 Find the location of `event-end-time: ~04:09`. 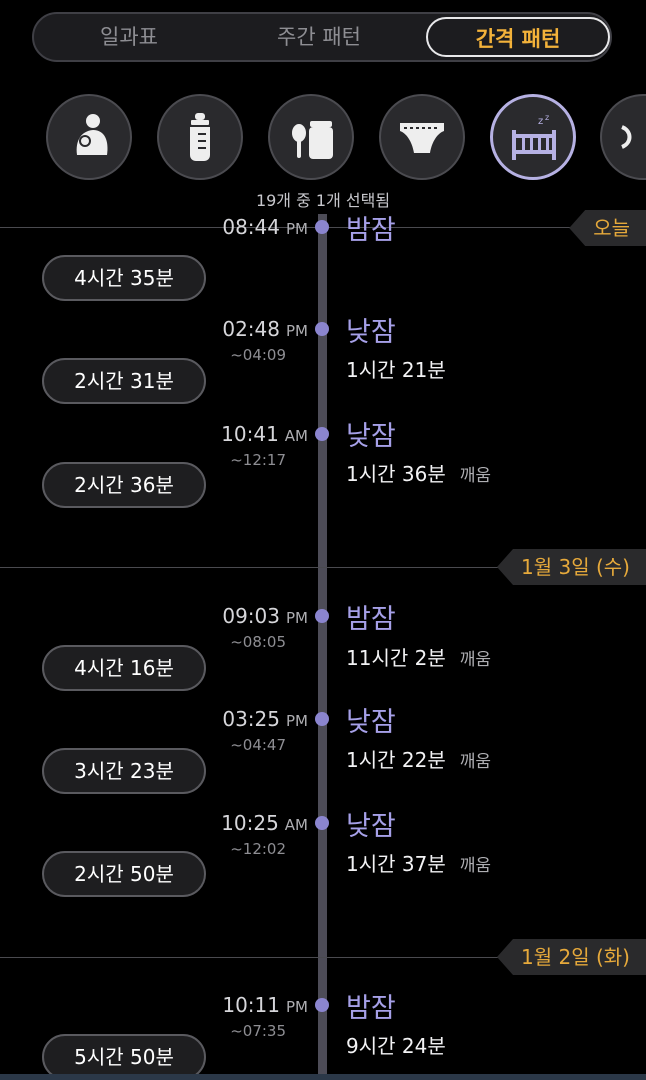

event-end-time: ~04:09 is located at coordinates (258, 355).